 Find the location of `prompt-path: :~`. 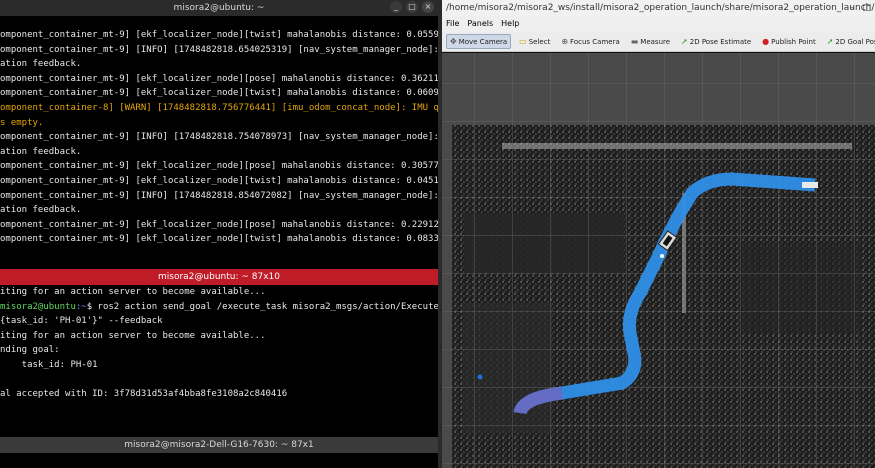

prompt-path: :~ is located at coordinates (81, 306).